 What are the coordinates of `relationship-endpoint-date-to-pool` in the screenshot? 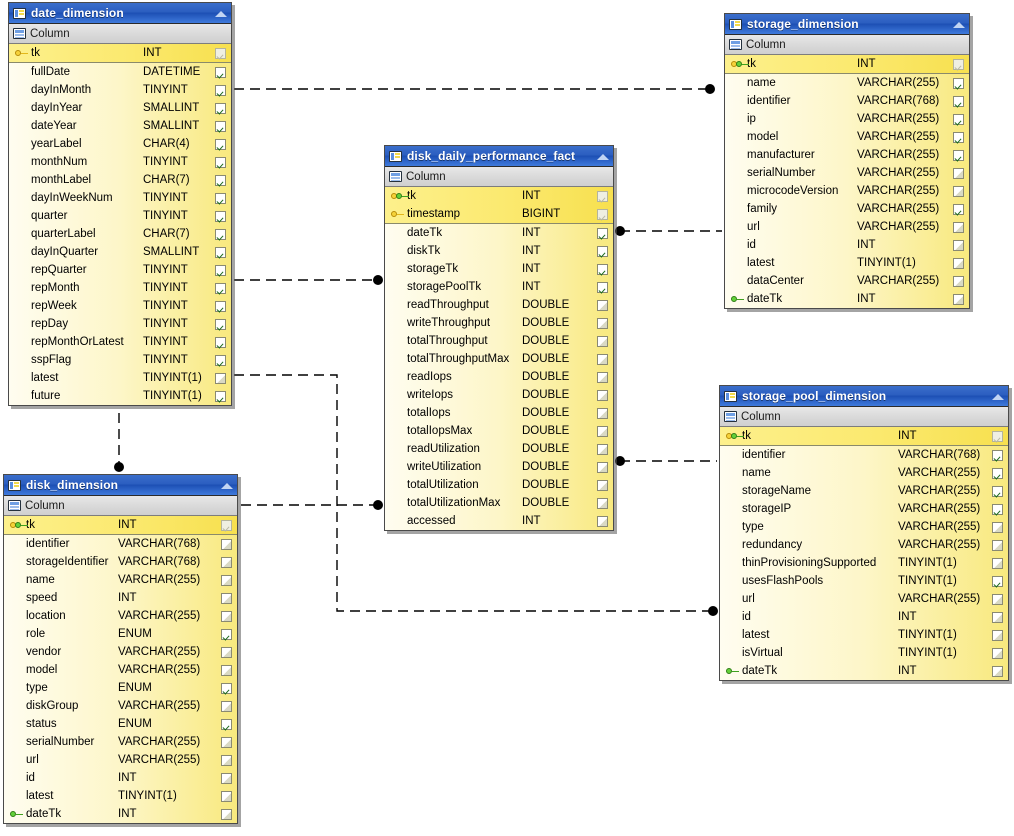 It's located at (713, 611).